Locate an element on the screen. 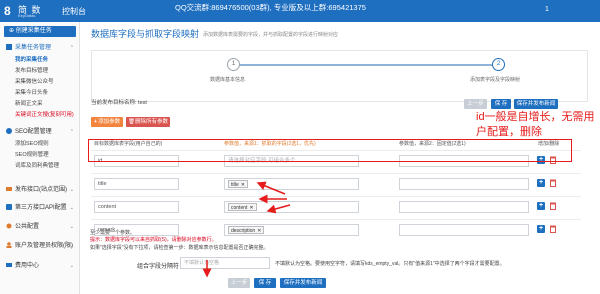 The width and height of the screenshot is (600, 294). save-button-bottom: 保 存 is located at coordinates (265, 283).